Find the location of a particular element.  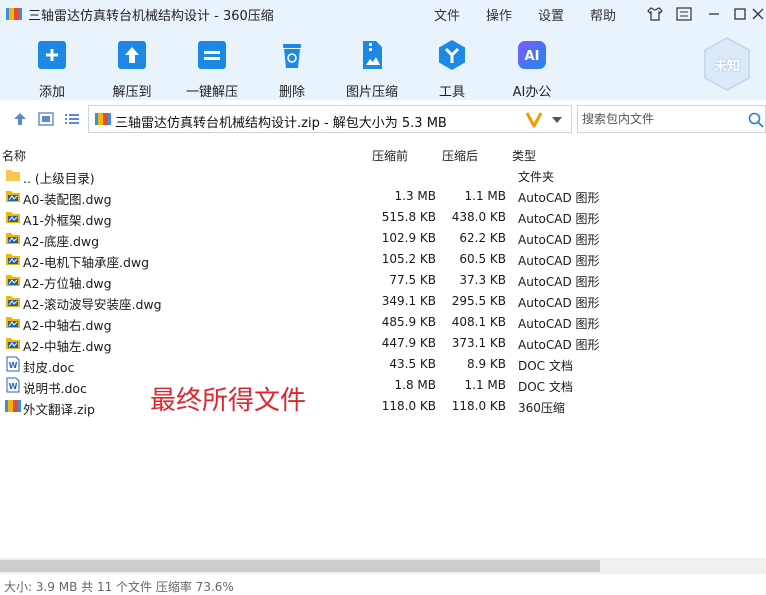

add-label: 添加 is located at coordinates (51, 92).